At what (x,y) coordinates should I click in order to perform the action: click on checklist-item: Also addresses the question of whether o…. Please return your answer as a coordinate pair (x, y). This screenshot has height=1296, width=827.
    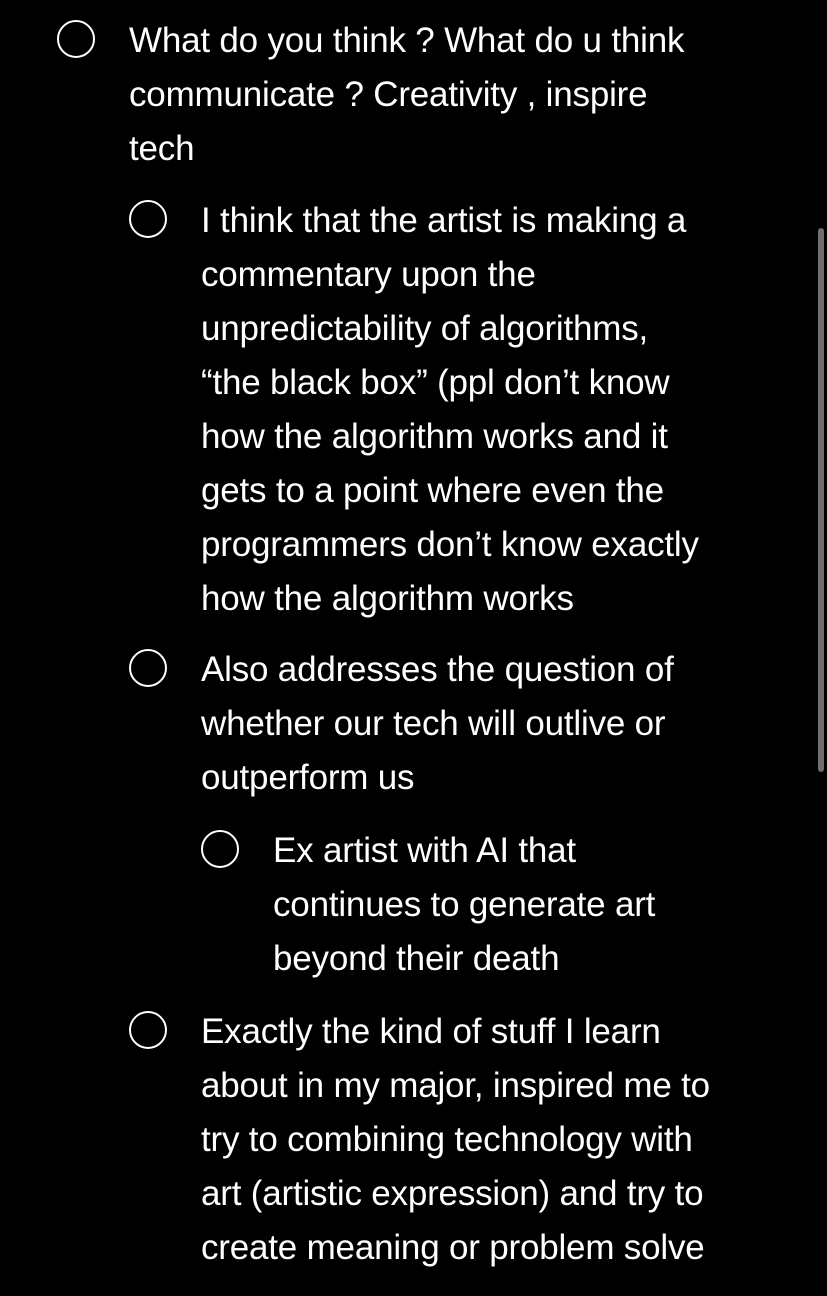
    Looking at the image, I should click on (400, 724).